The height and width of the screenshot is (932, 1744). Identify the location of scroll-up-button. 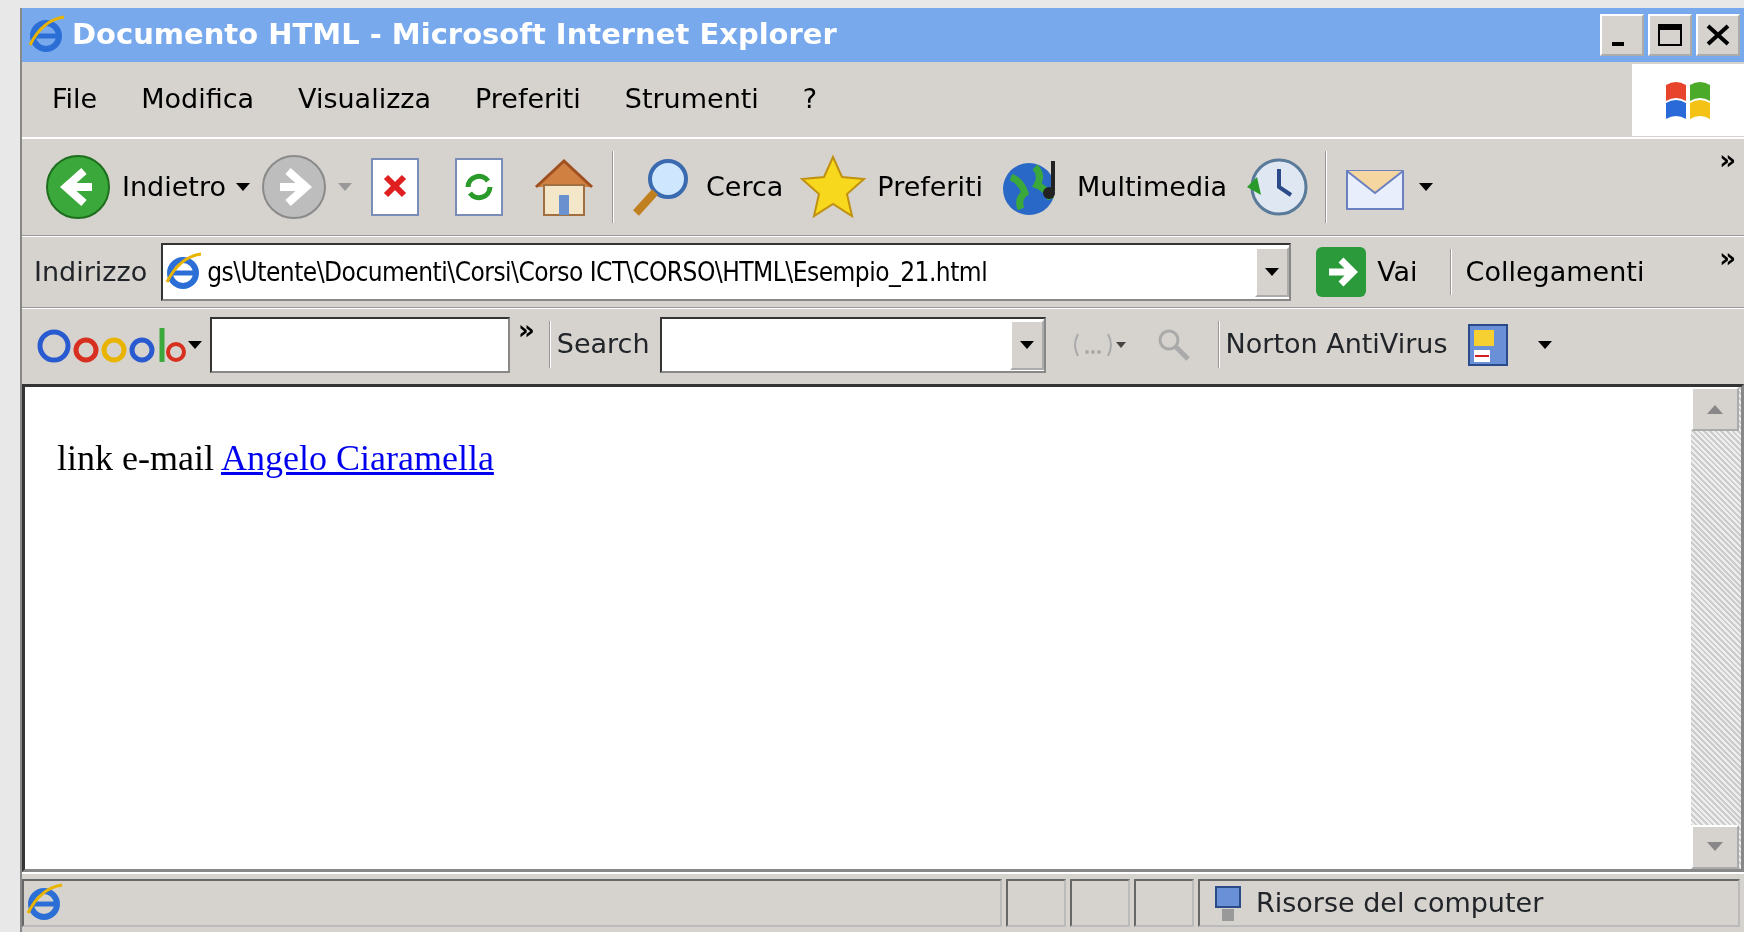
(1715, 409).